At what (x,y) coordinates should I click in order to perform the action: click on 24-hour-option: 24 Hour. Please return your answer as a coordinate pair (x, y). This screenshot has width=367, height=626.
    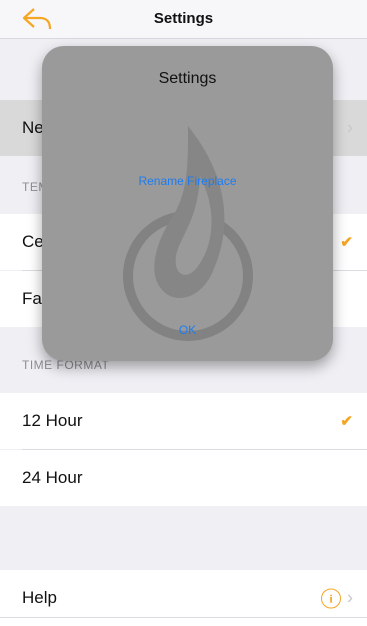
    Looking at the image, I should click on (183, 478).